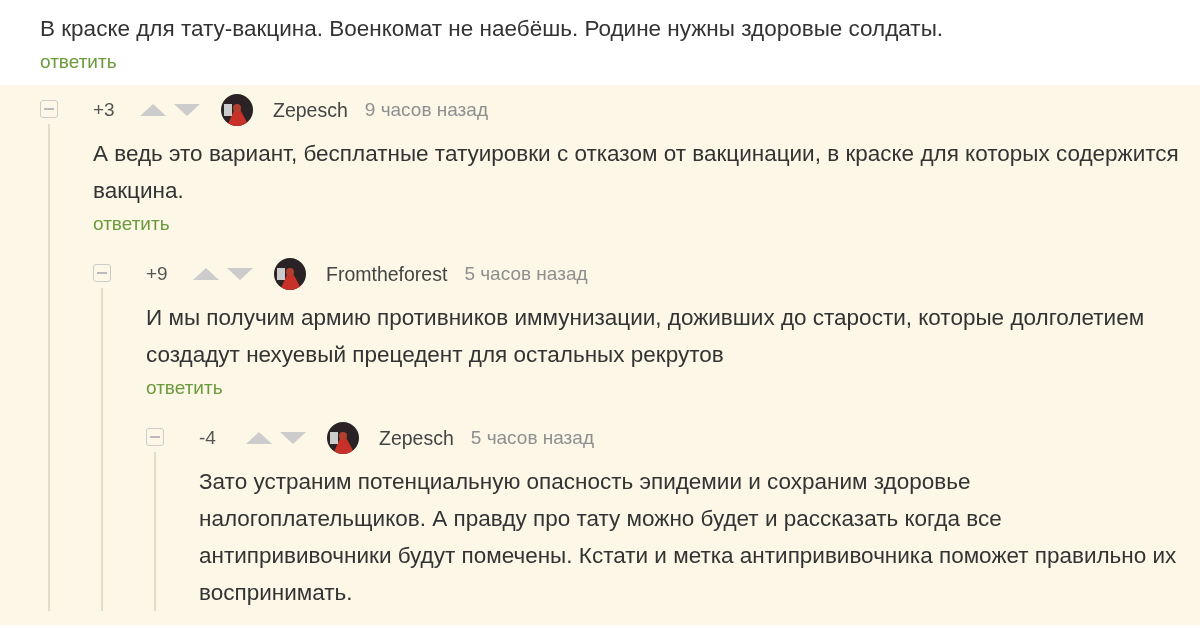  What do you see at coordinates (492, 29) in the screenshot?
I see `comment-text: В краске для тату-вакцина. Военкомат не наебёшь. Родине нужны здоровые солдаты.` at bounding box center [492, 29].